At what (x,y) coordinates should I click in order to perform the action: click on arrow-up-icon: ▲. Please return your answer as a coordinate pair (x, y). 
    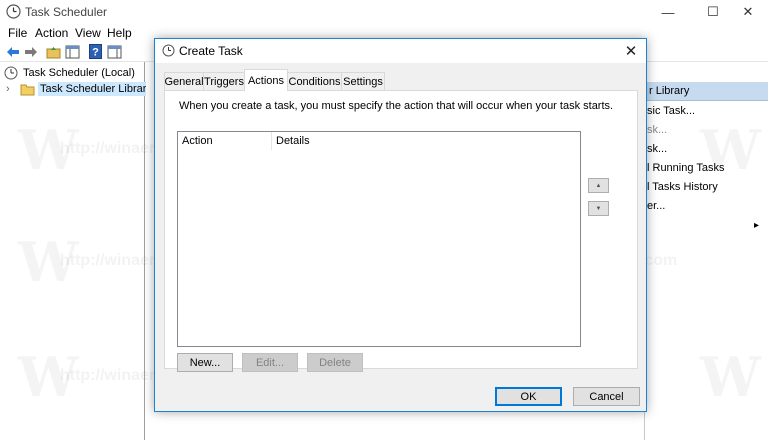
    Looking at the image, I should click on (598, 185).